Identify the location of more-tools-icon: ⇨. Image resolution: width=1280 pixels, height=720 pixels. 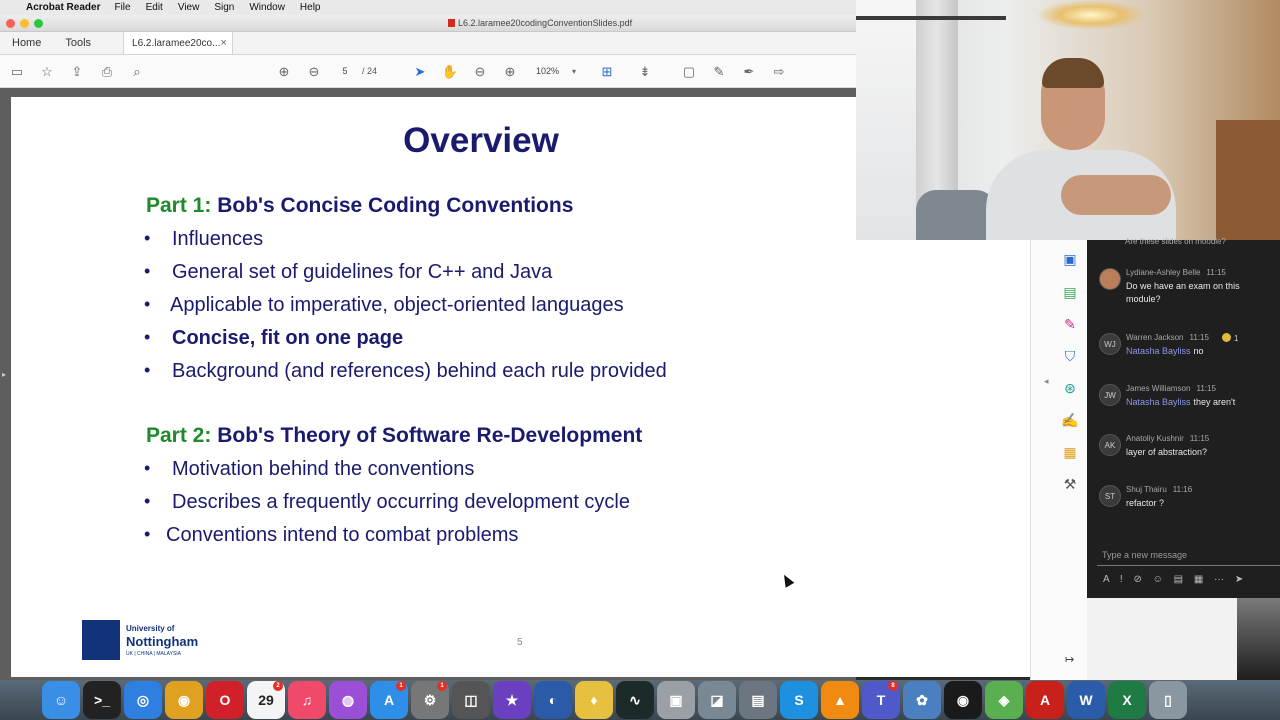
(779, 72).